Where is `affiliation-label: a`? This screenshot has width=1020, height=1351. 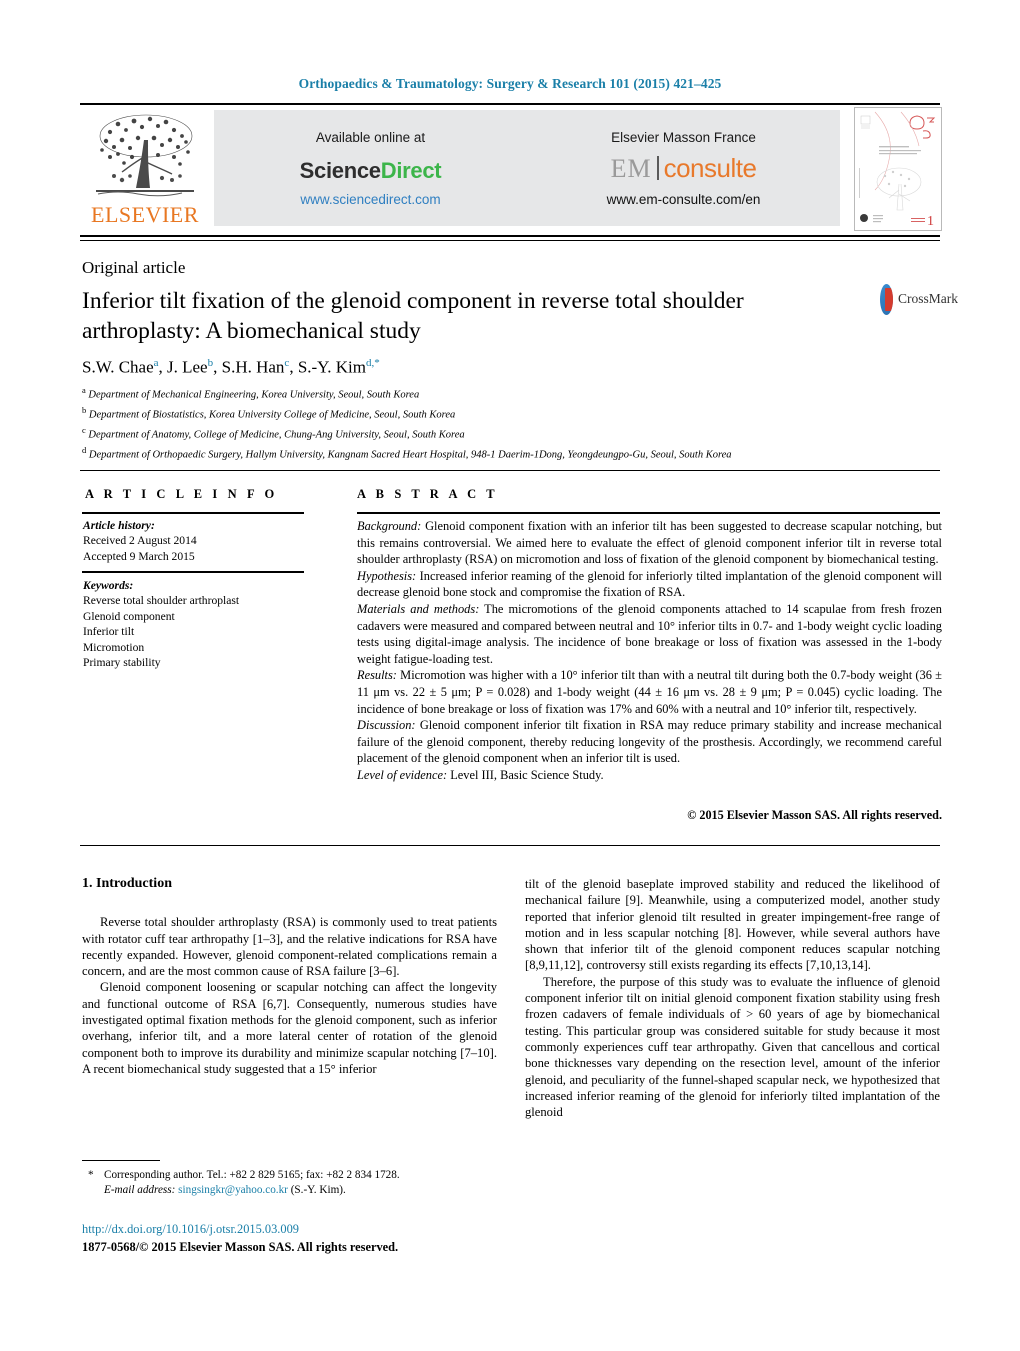
affiliation-label: a is located at coordinates (84, 390).